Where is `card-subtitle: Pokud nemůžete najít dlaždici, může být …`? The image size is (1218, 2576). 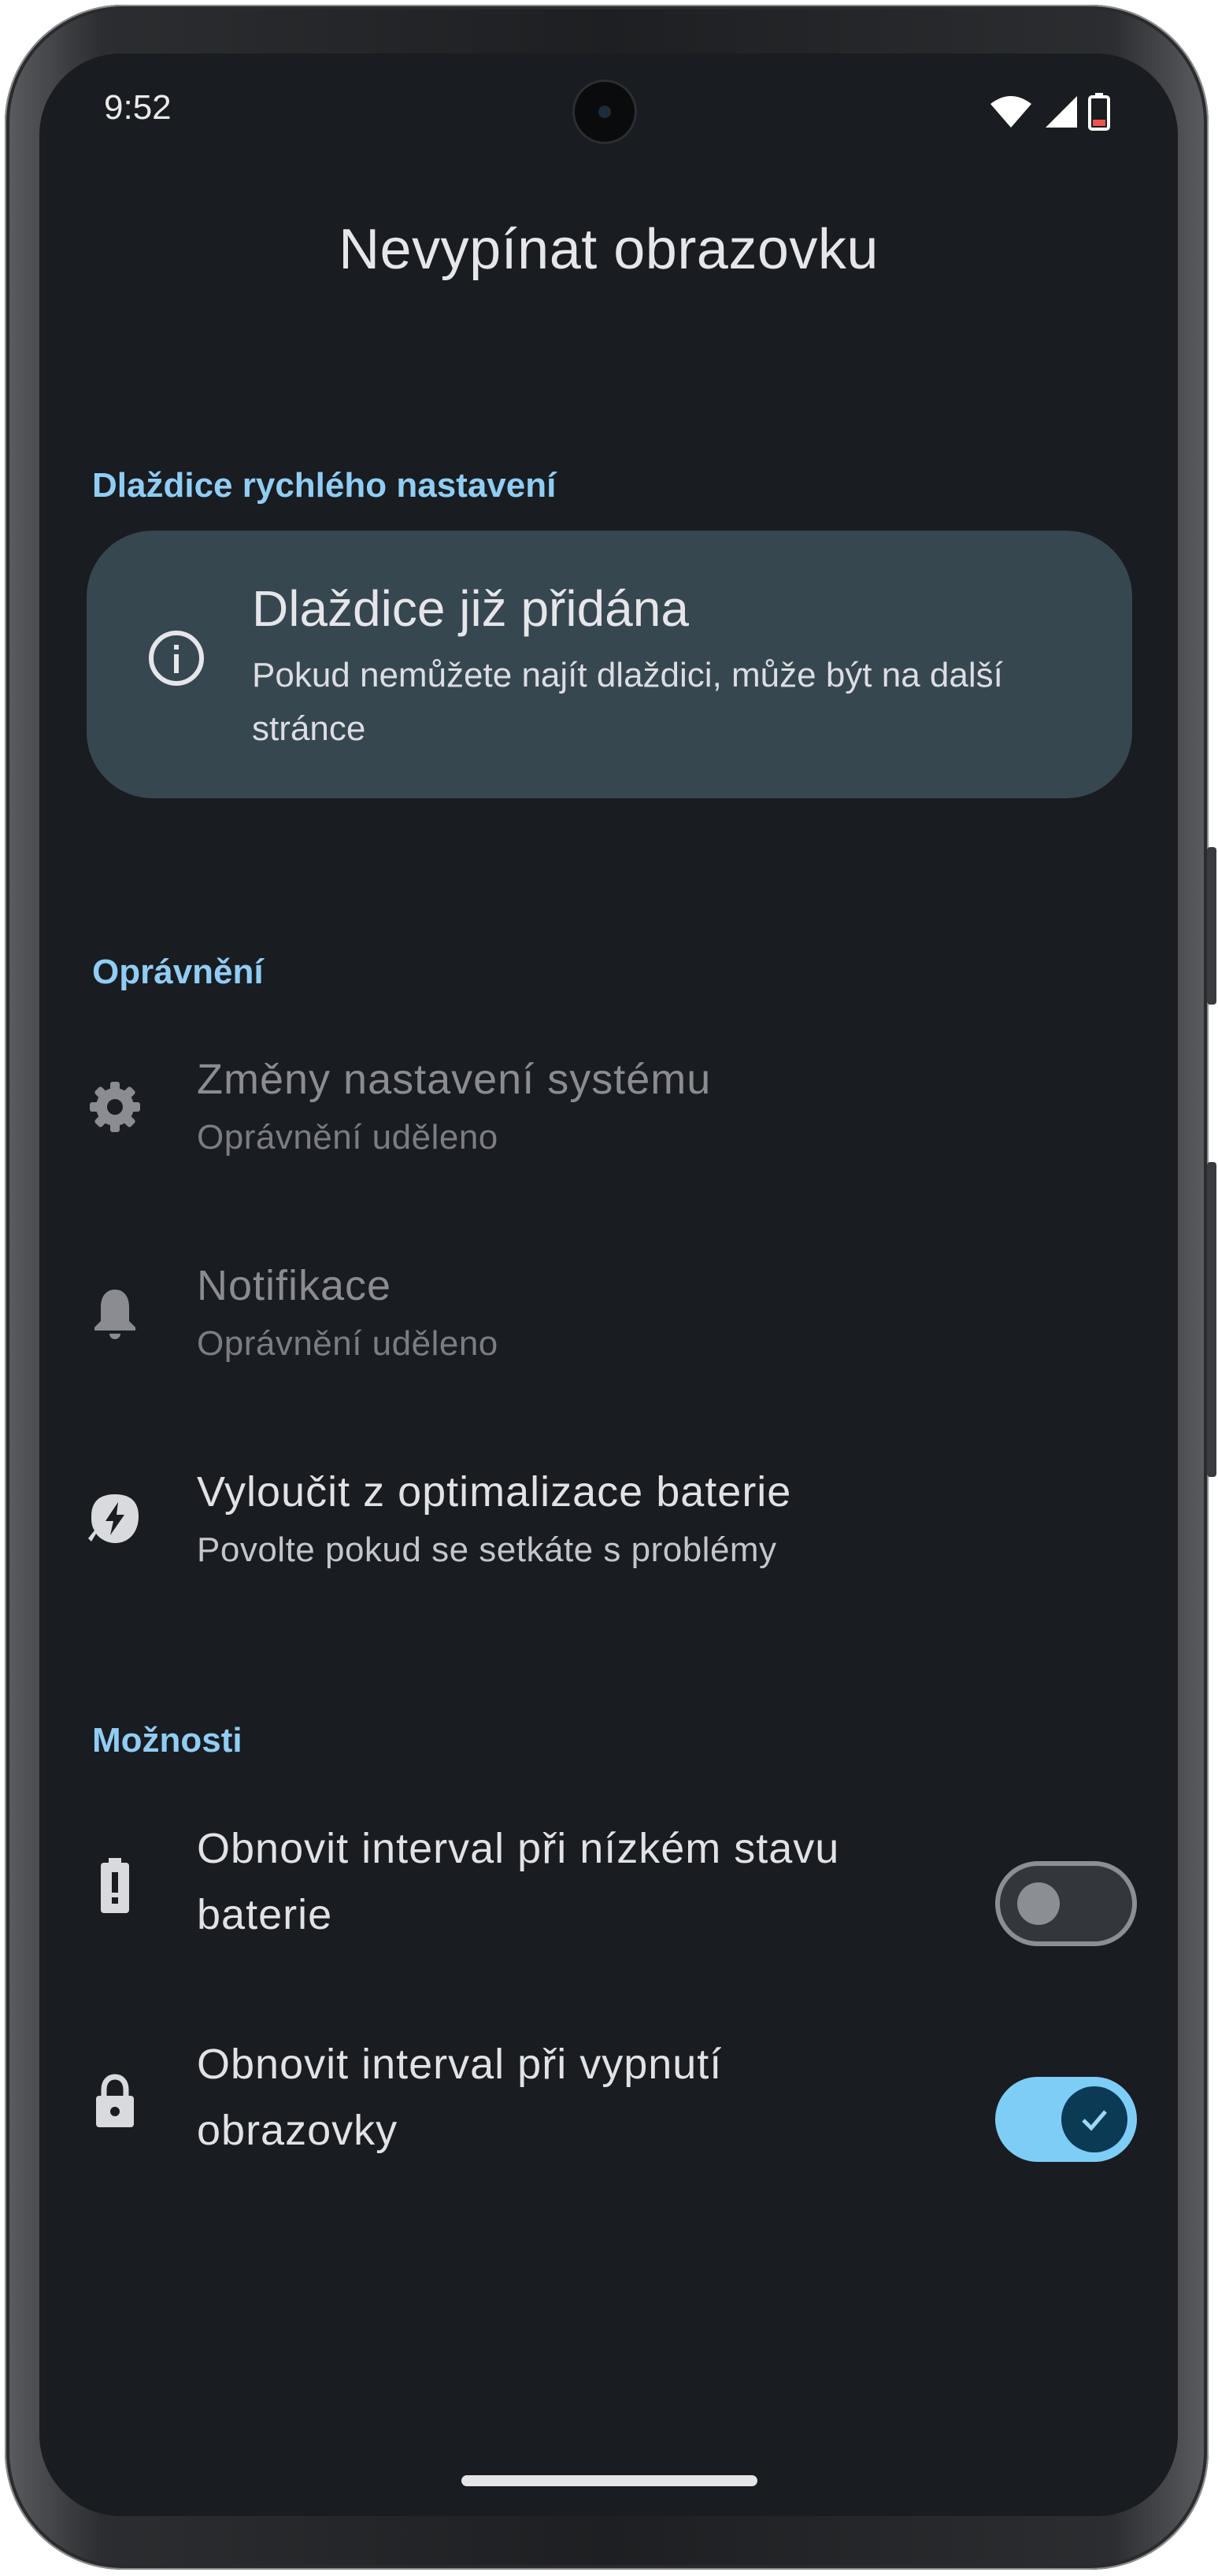
card-subtitle: Pokud nemůžete najít dlaždici, může být … is located at coordinates (627, 702).